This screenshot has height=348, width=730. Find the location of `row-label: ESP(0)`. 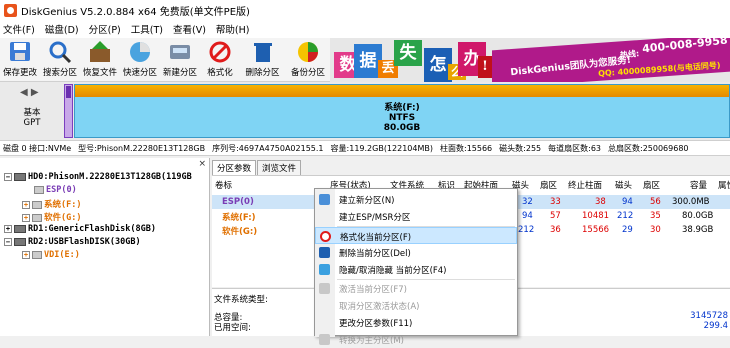

row-label: ESP(0) is located at coordinates (238, 202).